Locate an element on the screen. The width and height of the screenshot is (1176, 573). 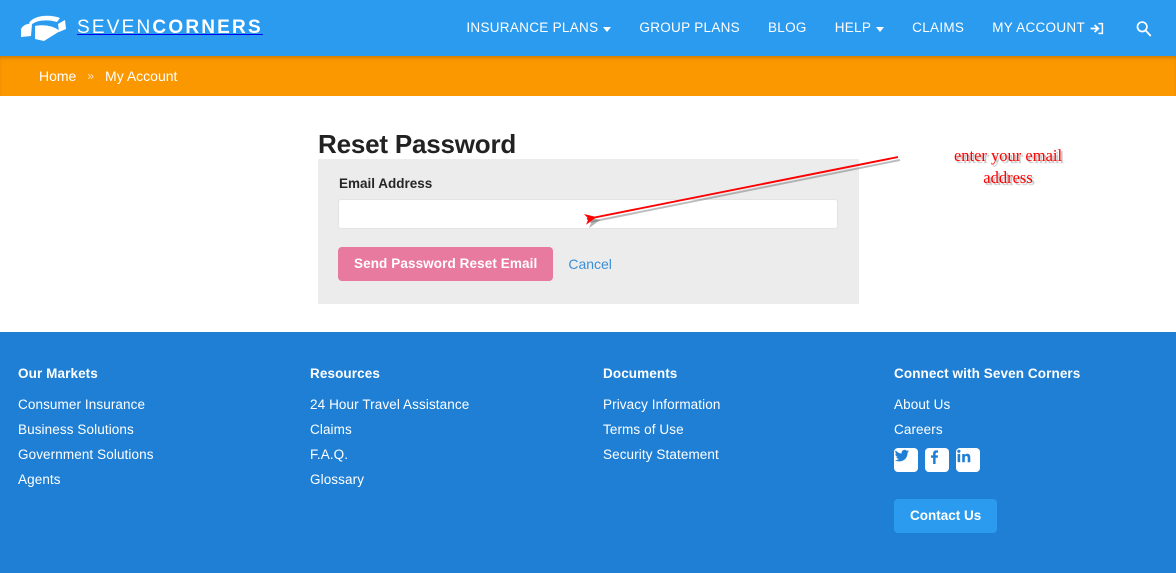
footer-link-claims: Claims is located at coordinates (456, 429).